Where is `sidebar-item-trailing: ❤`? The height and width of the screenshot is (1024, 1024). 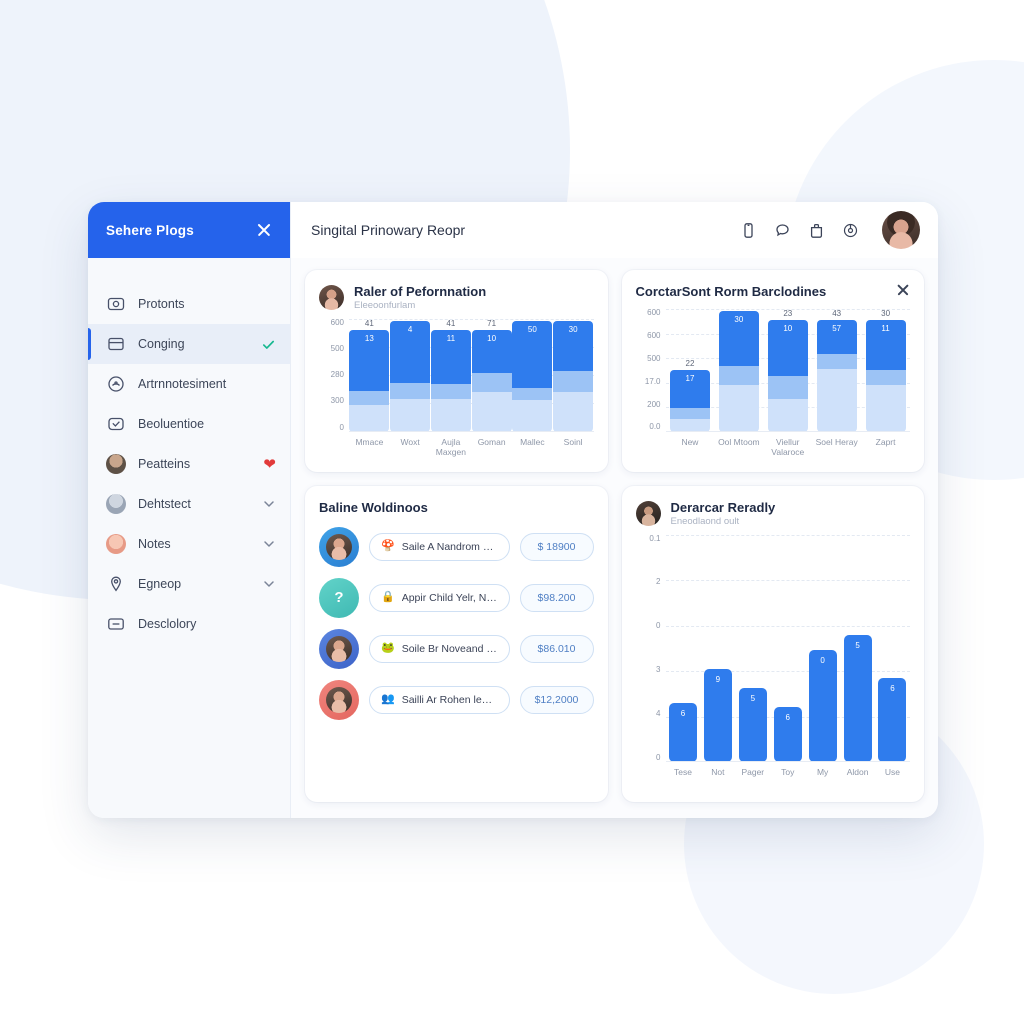 sidebar-item-trailing: ❤ is located at coordinates (269, 464).